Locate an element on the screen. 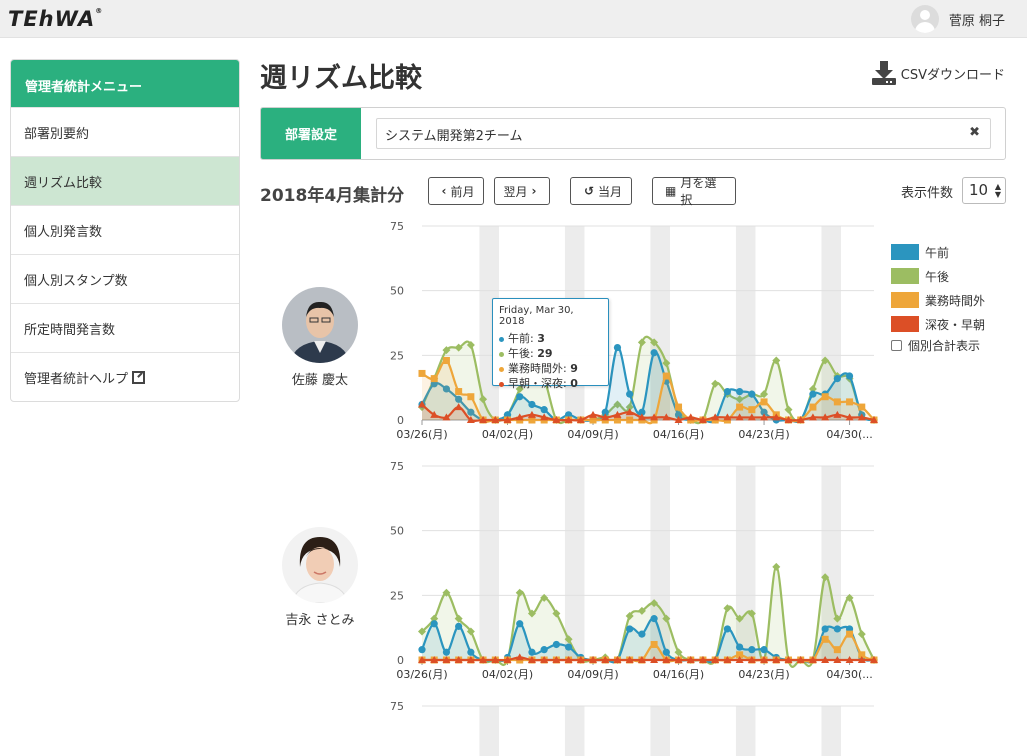 The image size is (1027, 756). sidebar-item-posts-per-person: 個人別発言数 is located at coordinates (125, 229).